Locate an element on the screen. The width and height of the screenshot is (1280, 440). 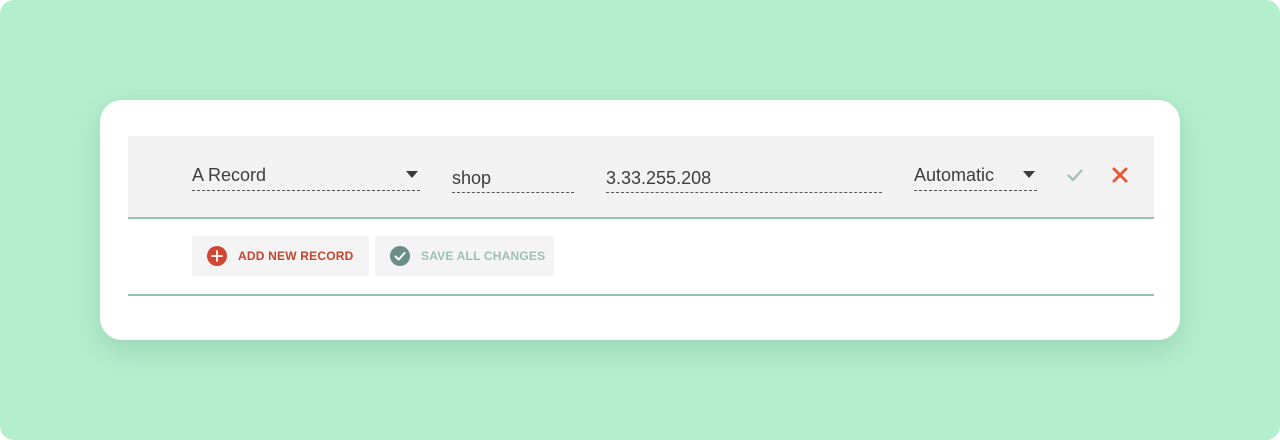
check-circle-icon is located at coordinates (400, 256).